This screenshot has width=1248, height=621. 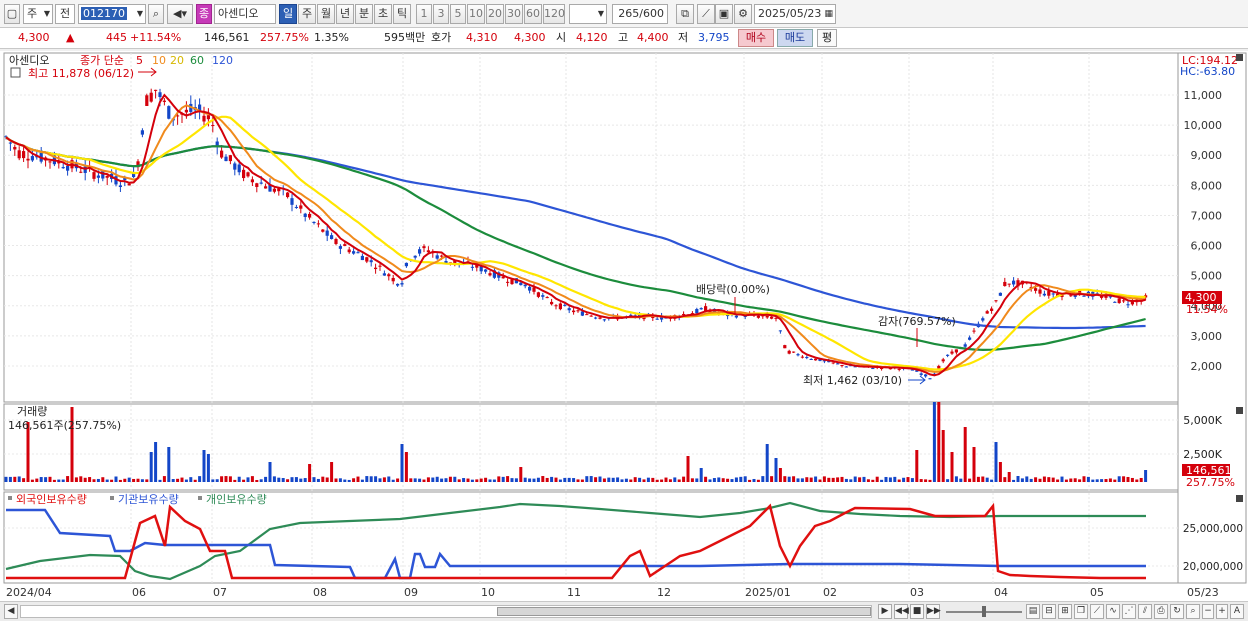 I want to click on scroll-left-icon: ◀, so click(x=11, y=611).